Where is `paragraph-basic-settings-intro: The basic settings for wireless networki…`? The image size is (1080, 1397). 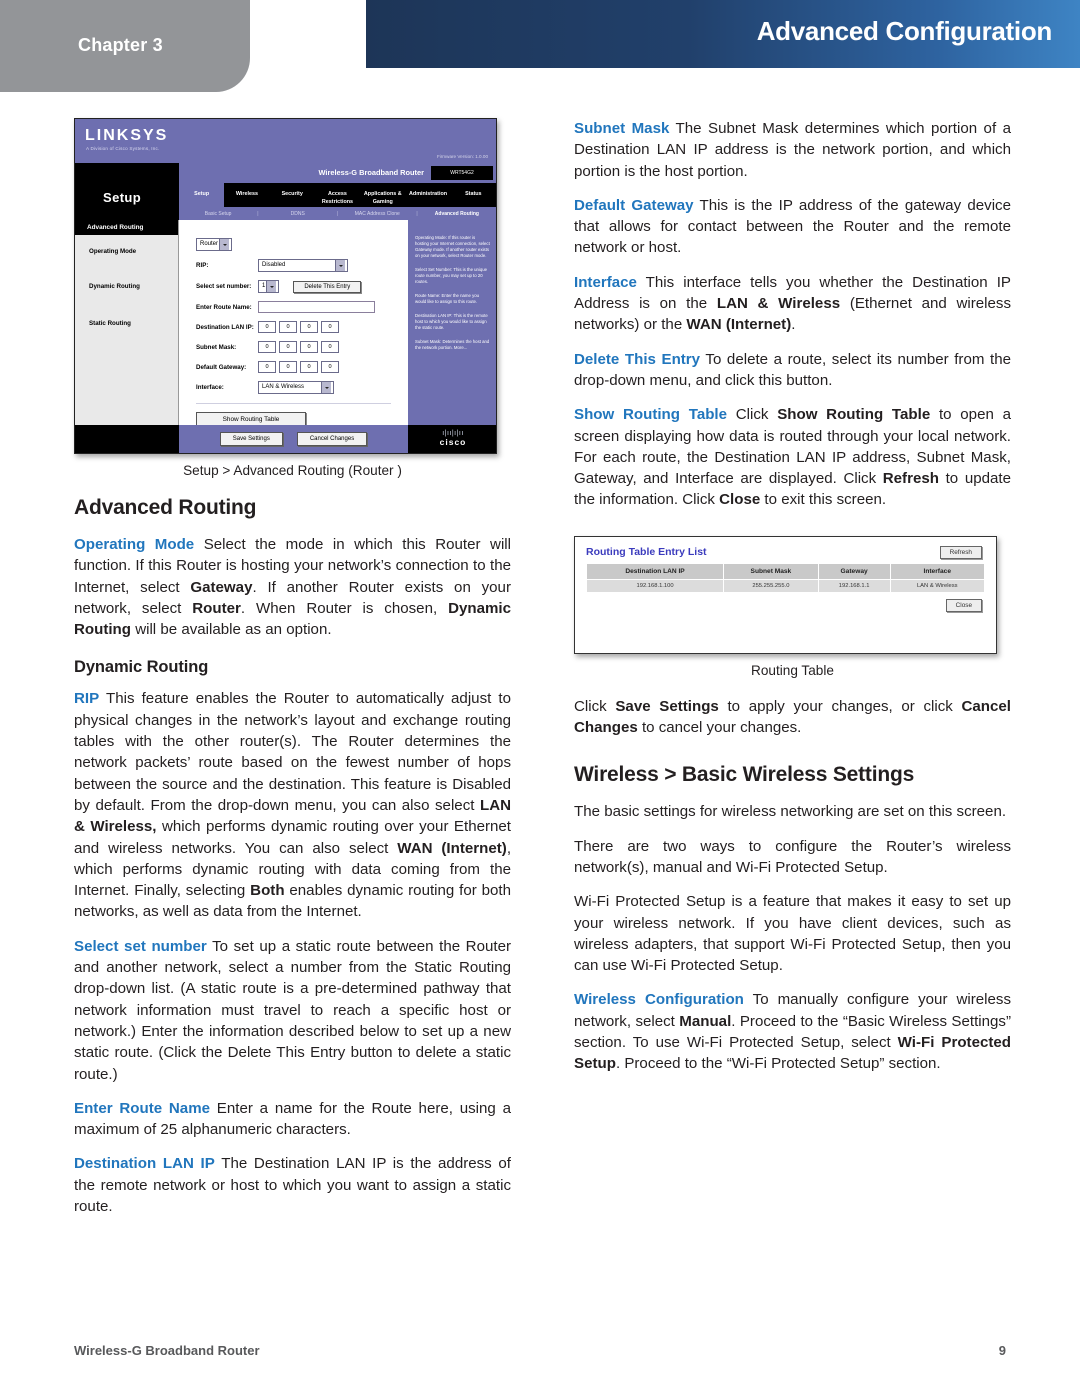 paragraph-basic-settings-intro: The basic settings for wireless networki… is located at coordinates (792, 811).